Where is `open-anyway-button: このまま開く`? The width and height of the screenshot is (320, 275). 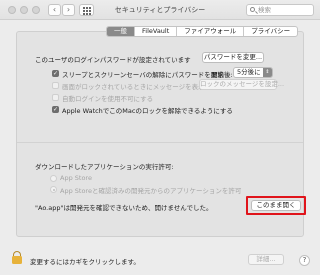 open-anyway-button: このまま開く is located at coordinates (276, 205).